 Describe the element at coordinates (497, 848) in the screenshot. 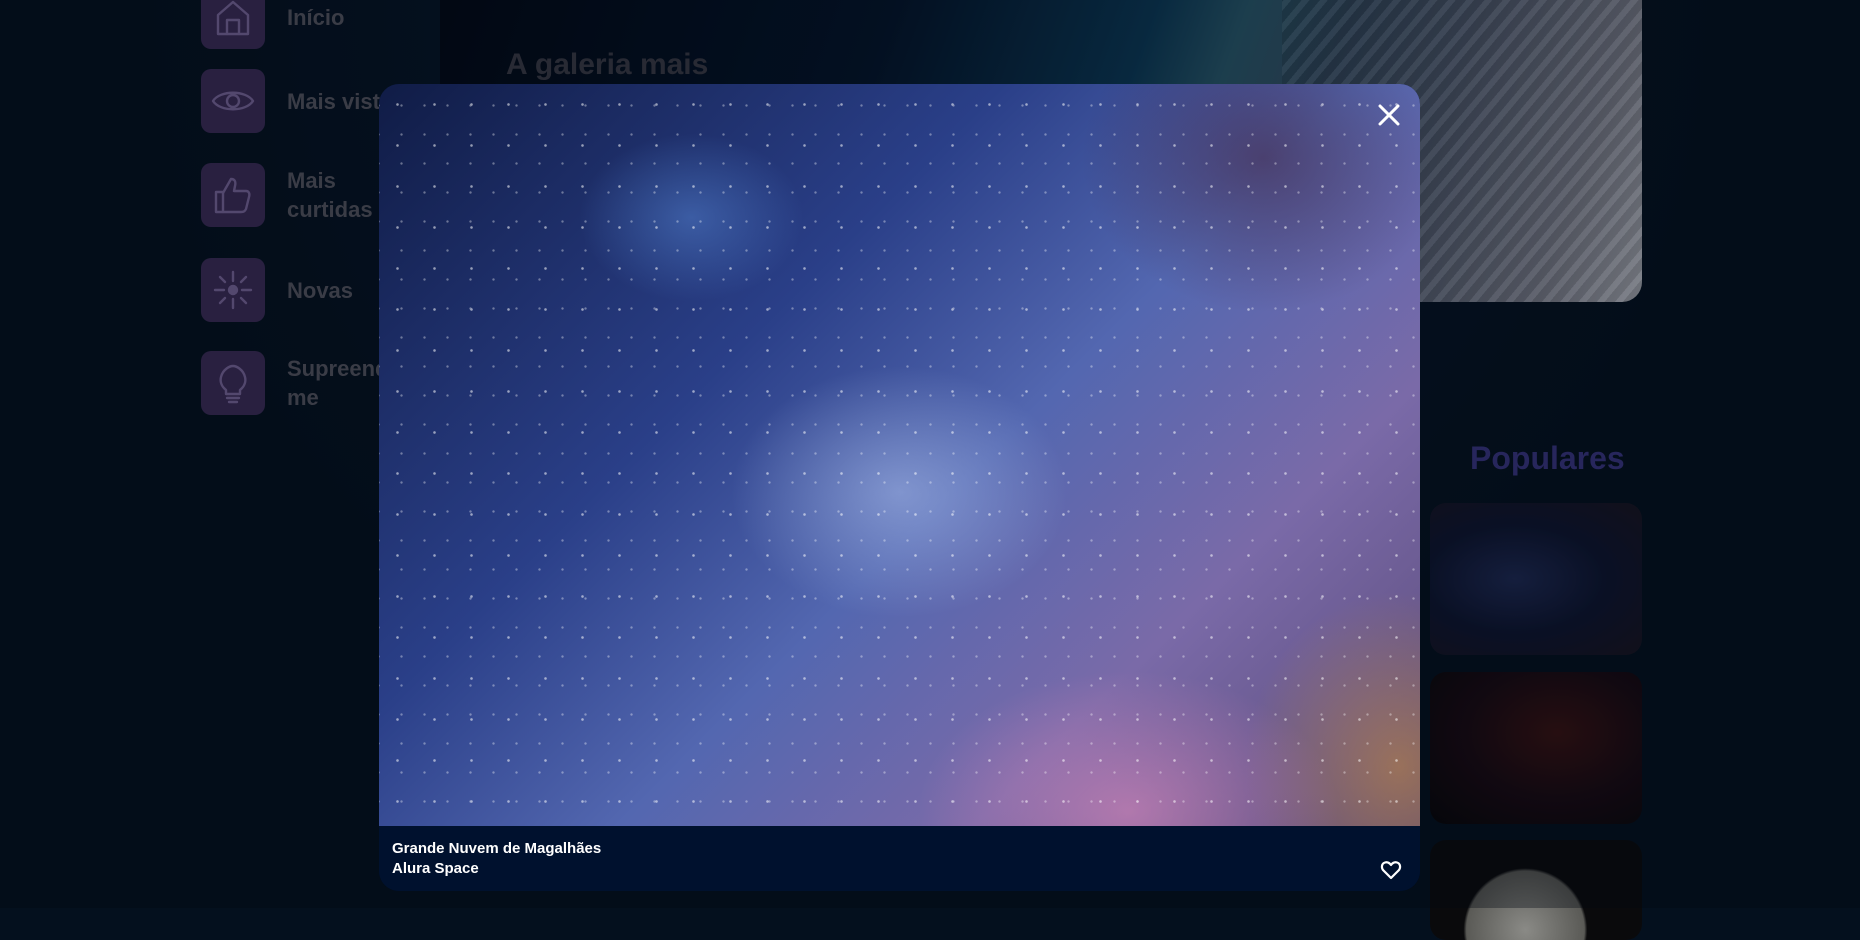

I see `photo-title: Grande Nuvem de Magalhães` at that location.